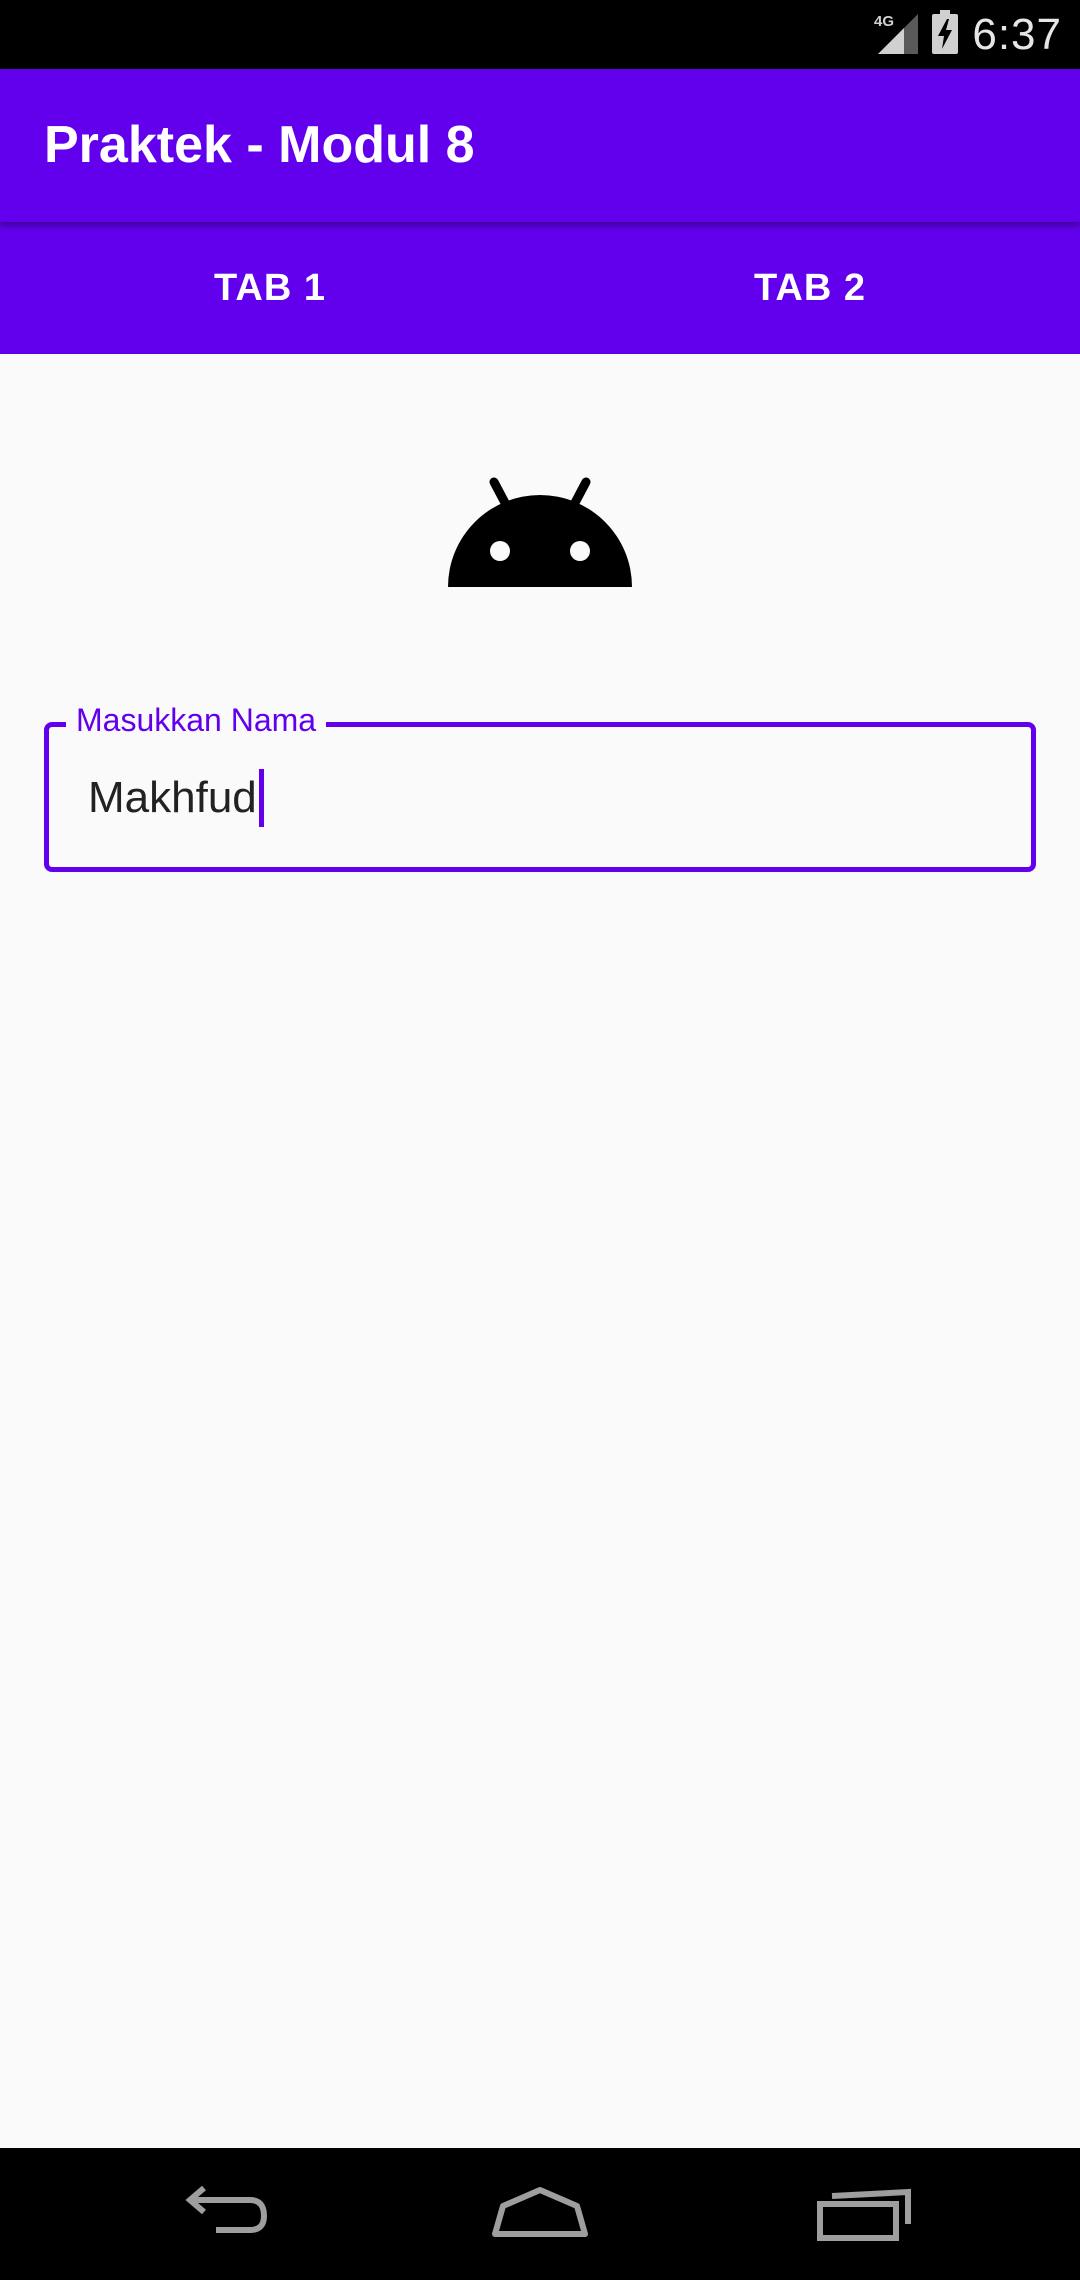 The image size is (1080, 2280). What do you see at coordinates (540, 145) in the screenshot?
I see `app-bar: Praktek - Modul 8` at bounding box center [540, 145].